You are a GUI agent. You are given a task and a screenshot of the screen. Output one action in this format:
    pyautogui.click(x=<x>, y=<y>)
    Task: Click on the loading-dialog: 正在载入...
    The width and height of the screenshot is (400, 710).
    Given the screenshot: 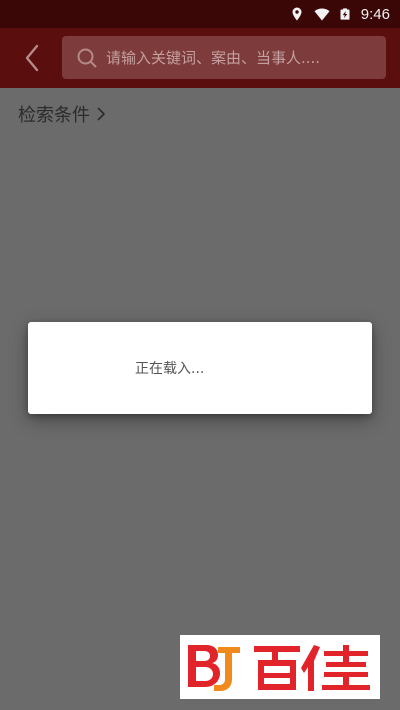 What is the action you would take?
    pyautogui.click(x=200, y=368)
    